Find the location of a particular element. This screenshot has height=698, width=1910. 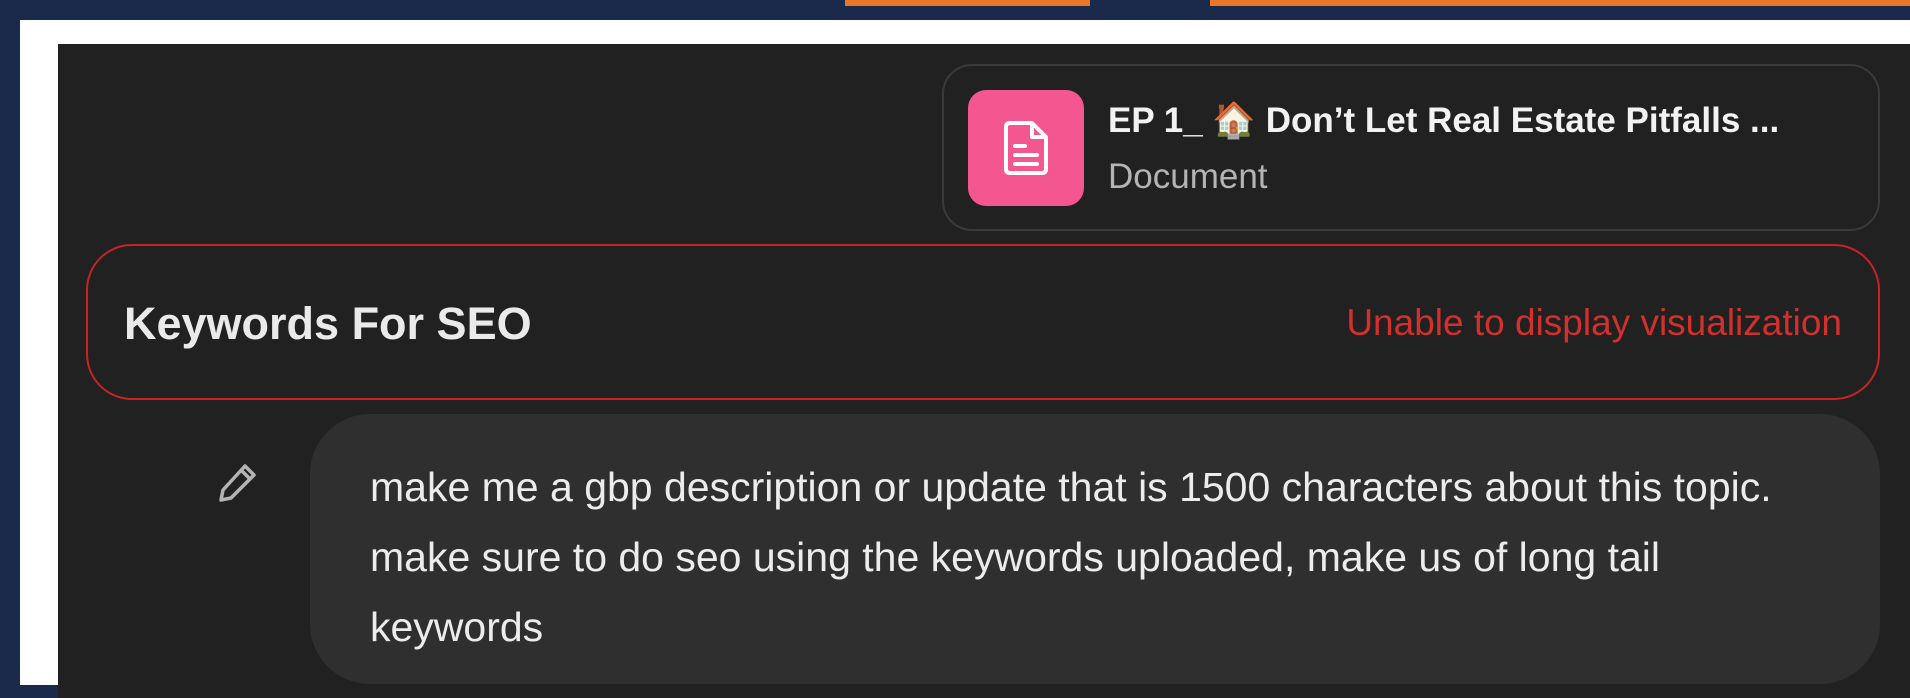

document-icon is located at coordinates (1026, 148).